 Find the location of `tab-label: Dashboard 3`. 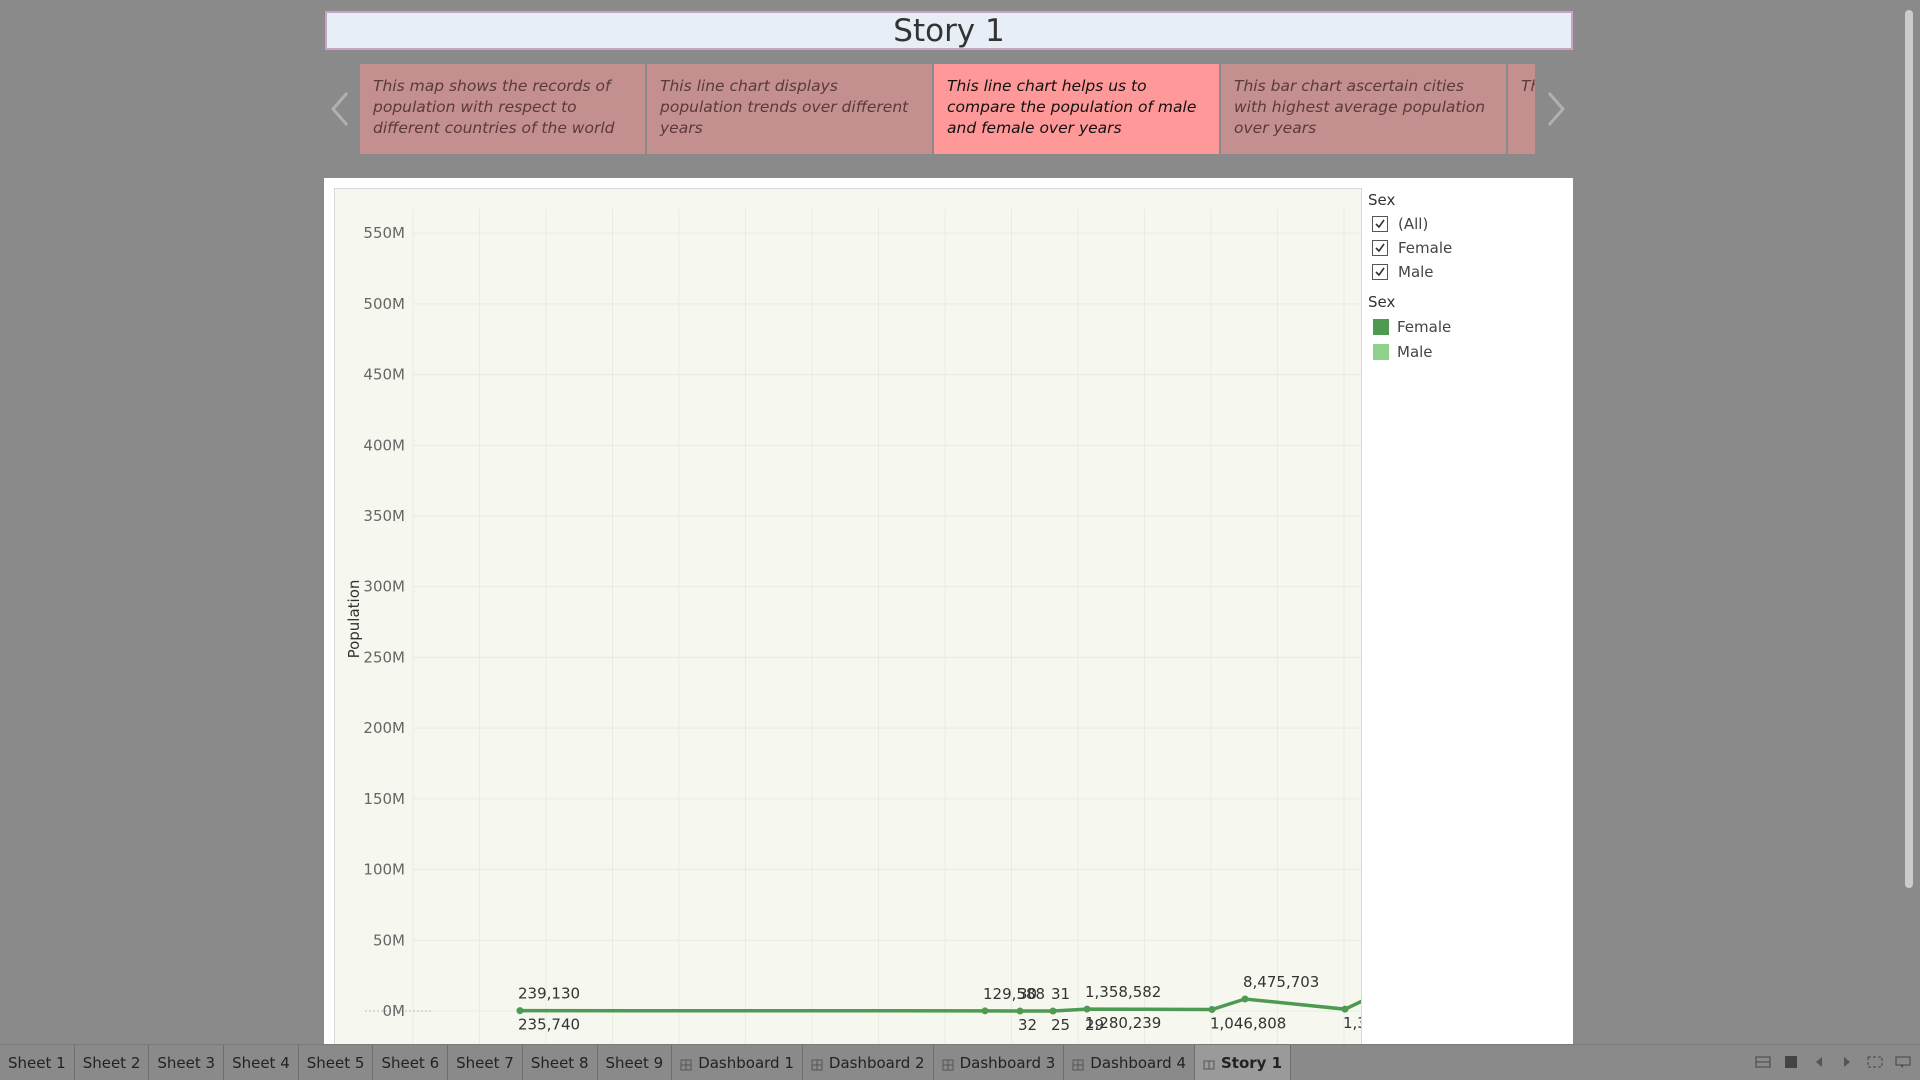

tab-label: Dashboard 3 is located at coordinates (1007, 1062).